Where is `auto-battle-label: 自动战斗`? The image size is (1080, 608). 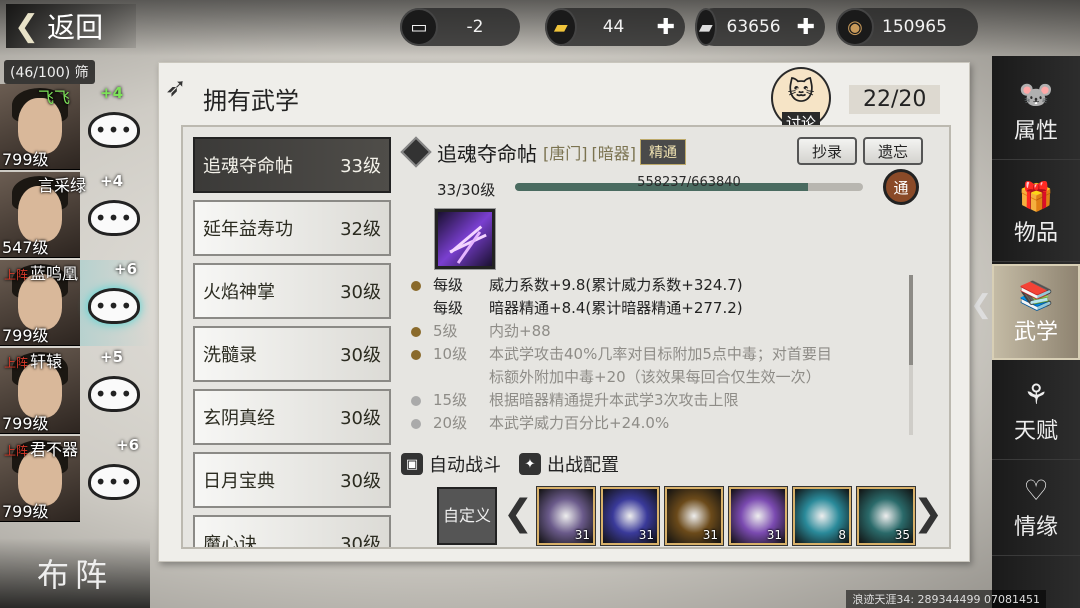
auto-battle-label: 自动战斗 is located at coordinates (465, 465).